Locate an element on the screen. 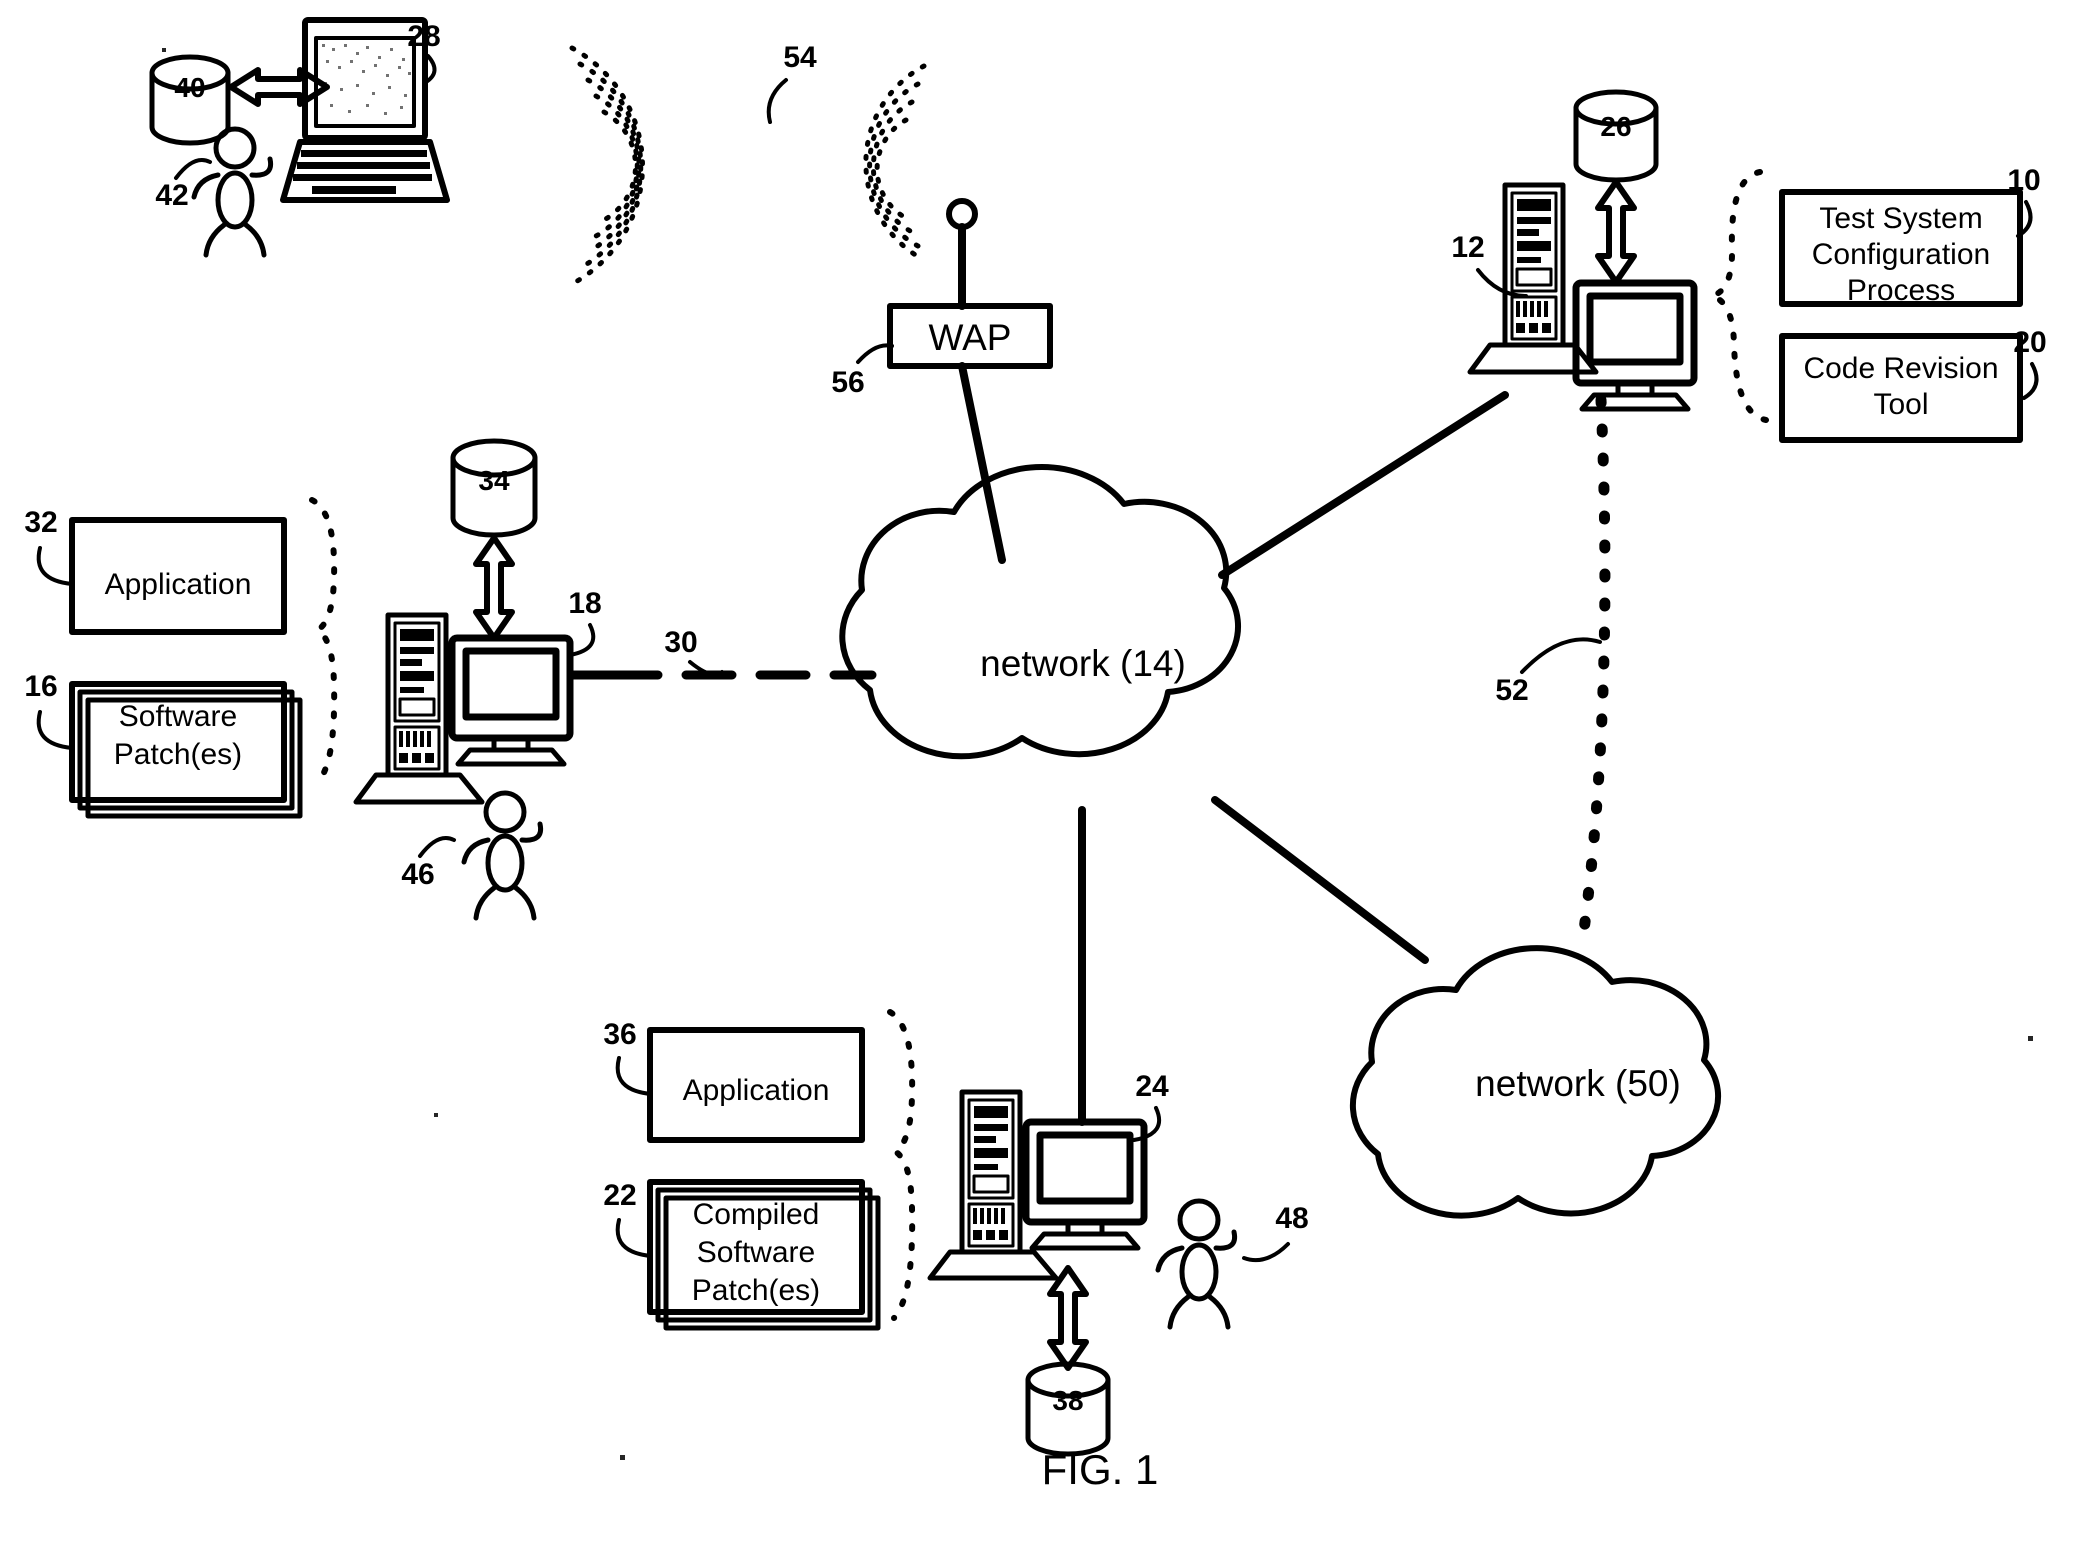 The width and height of the screenshot is (2079, 1544). ref-numeral-32: 32 is located at coordinates (49, 546).